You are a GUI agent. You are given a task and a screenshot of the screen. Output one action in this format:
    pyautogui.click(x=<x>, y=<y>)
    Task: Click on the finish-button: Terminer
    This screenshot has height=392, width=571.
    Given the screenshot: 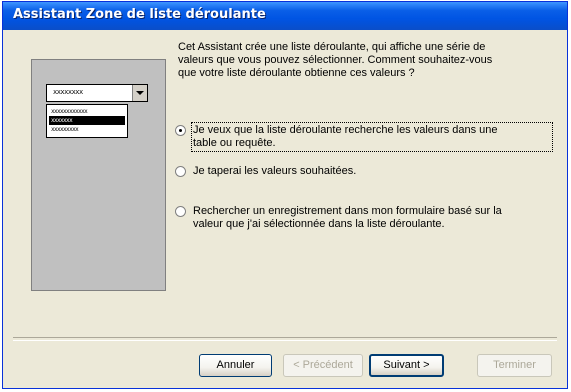 What is the action you would take?
    pyautogui.click(x=514, y=365)
    